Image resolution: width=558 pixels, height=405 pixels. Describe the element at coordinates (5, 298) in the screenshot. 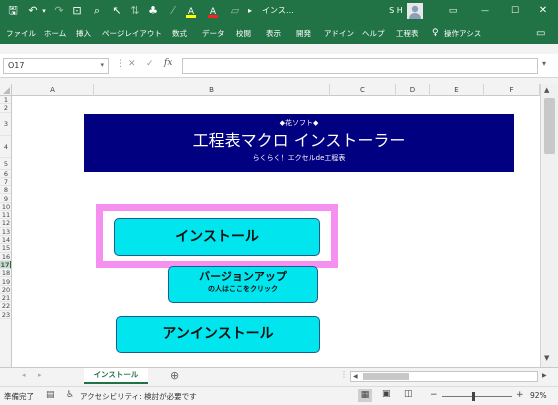

I see `row-header-21: 21` at that location.